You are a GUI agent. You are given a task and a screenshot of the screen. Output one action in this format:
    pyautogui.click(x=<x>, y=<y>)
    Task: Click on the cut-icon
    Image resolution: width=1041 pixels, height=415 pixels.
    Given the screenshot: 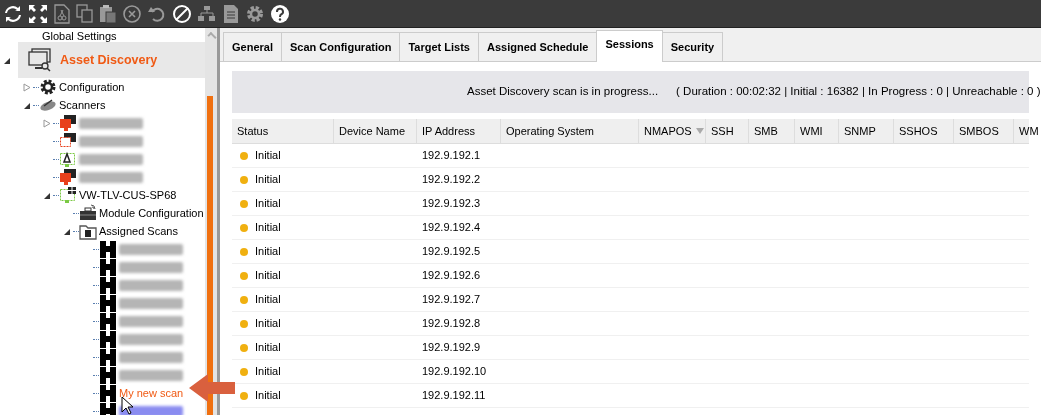 What is the action you would take?
    pyautogui.click(x=62, y=13)
    